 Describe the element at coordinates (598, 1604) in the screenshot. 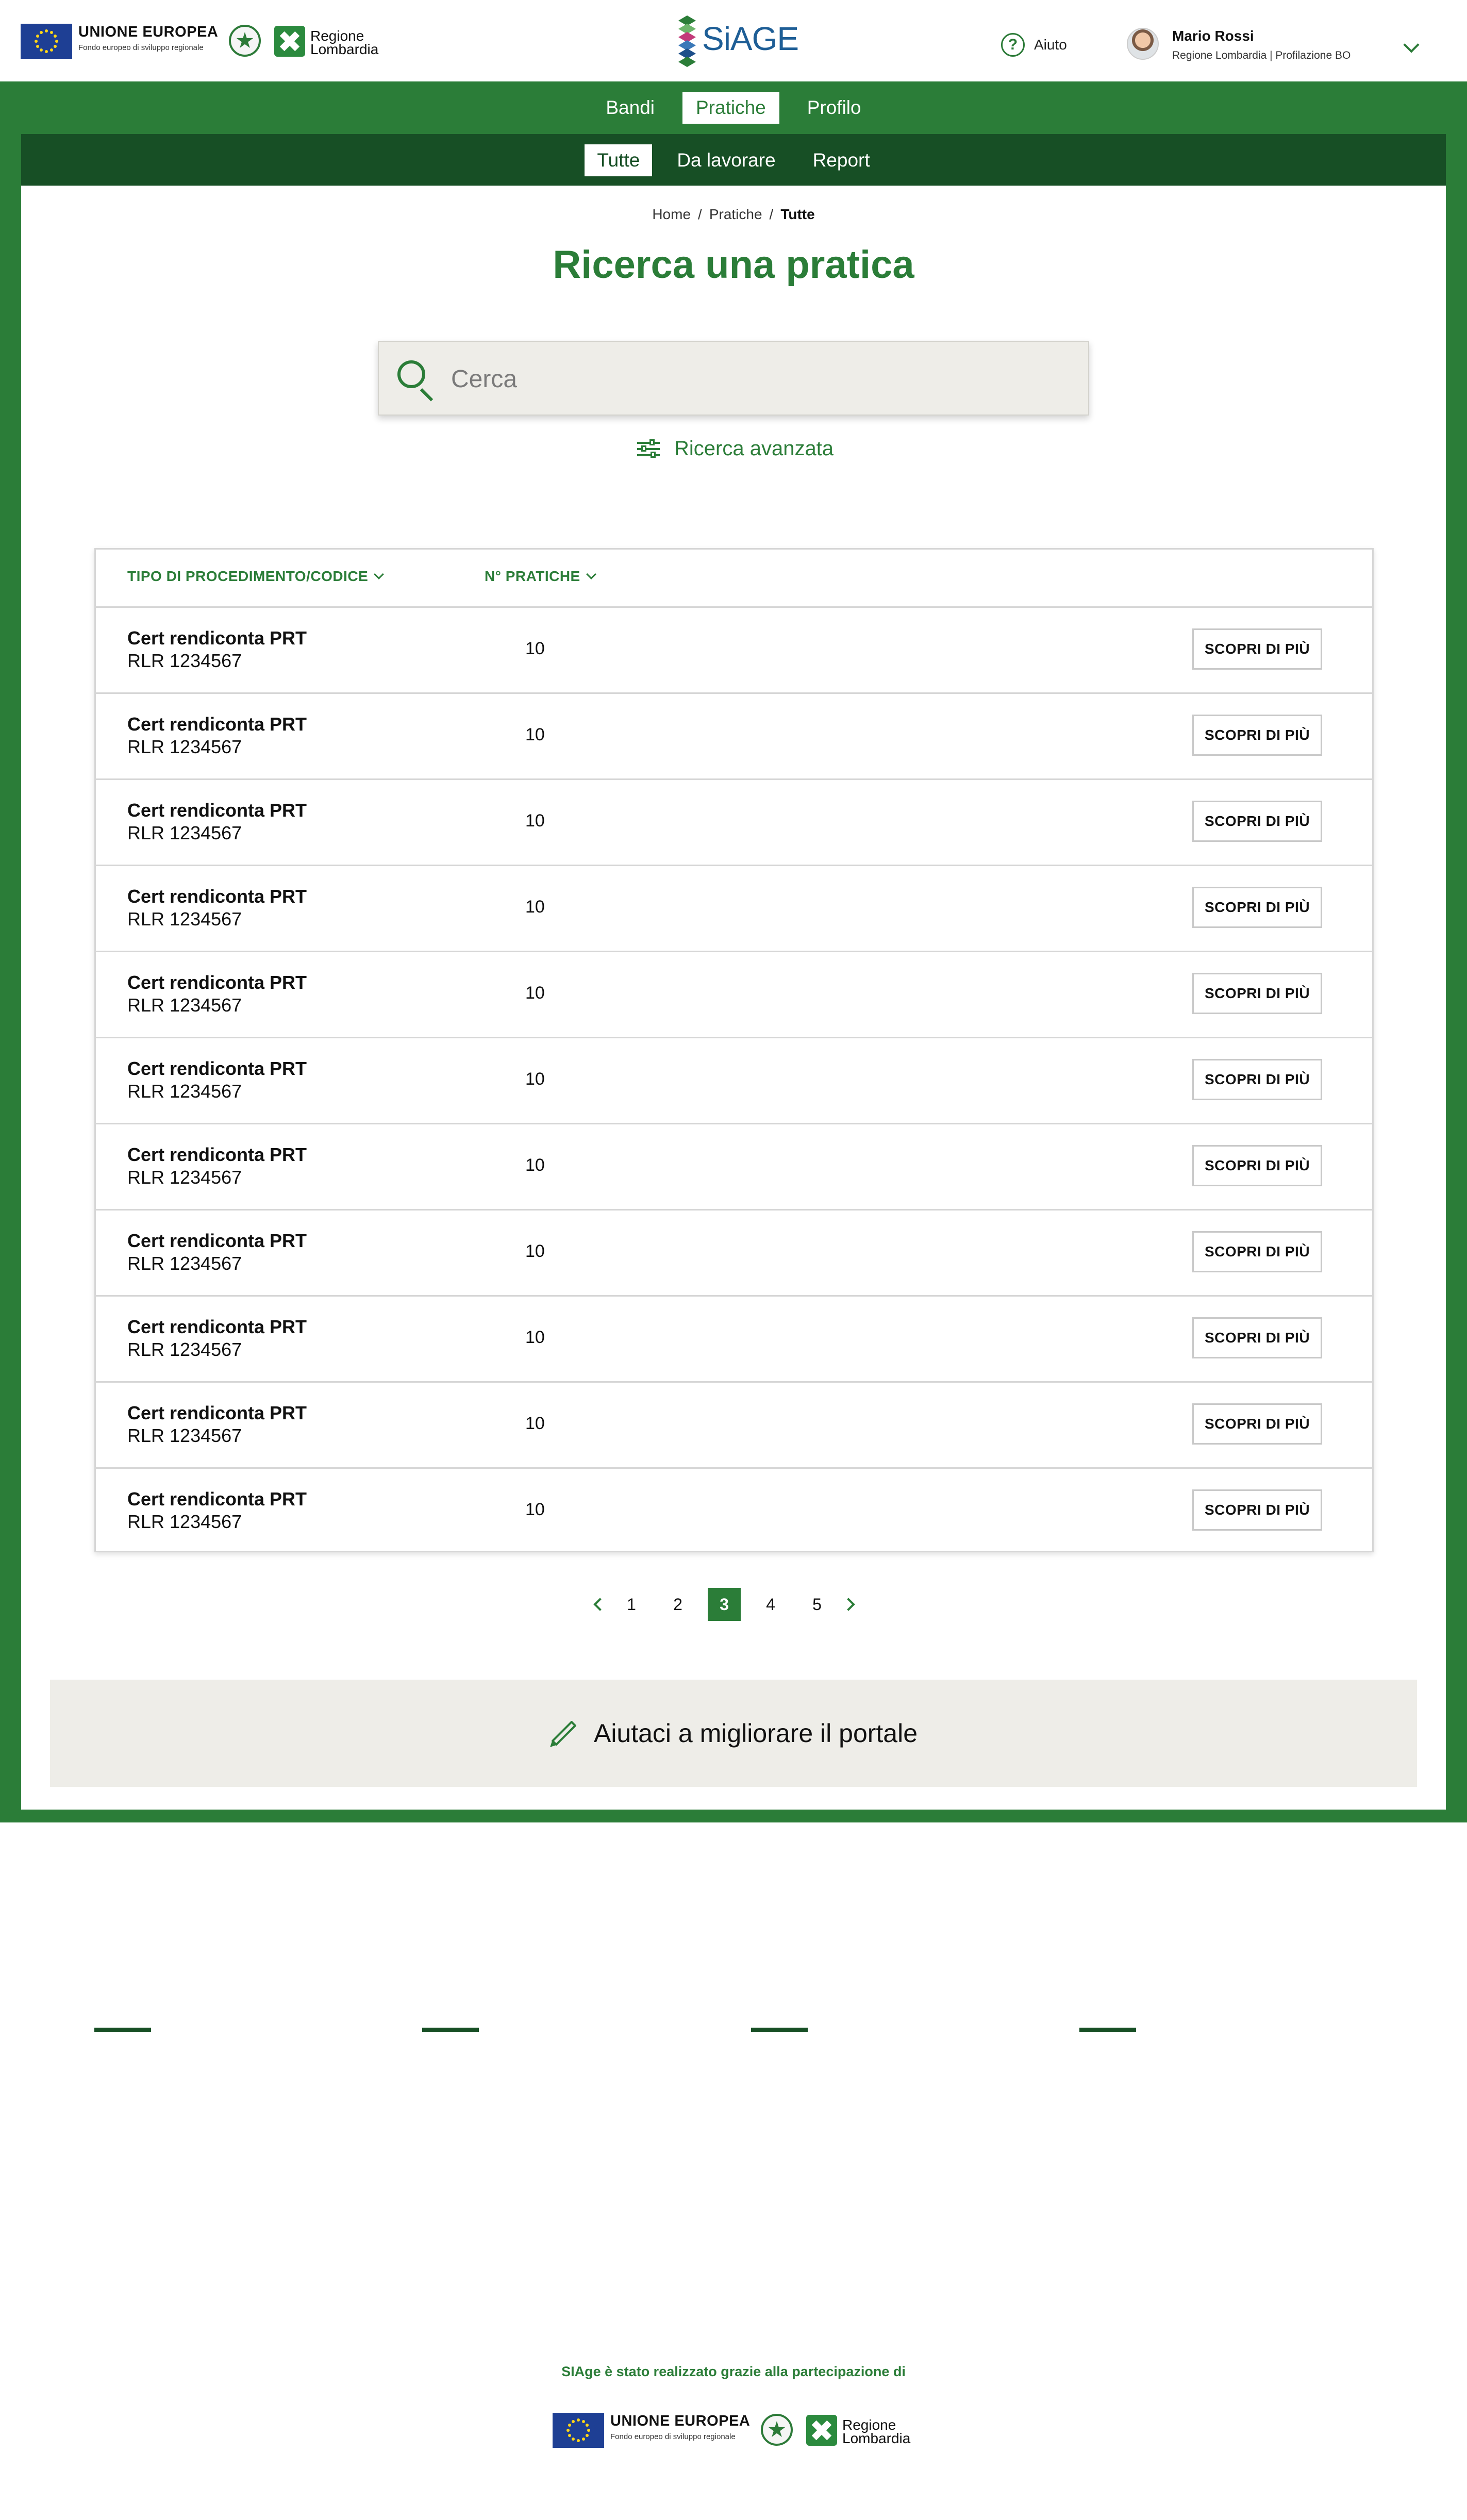

I see `prev-page-chevron-icon` at that location.